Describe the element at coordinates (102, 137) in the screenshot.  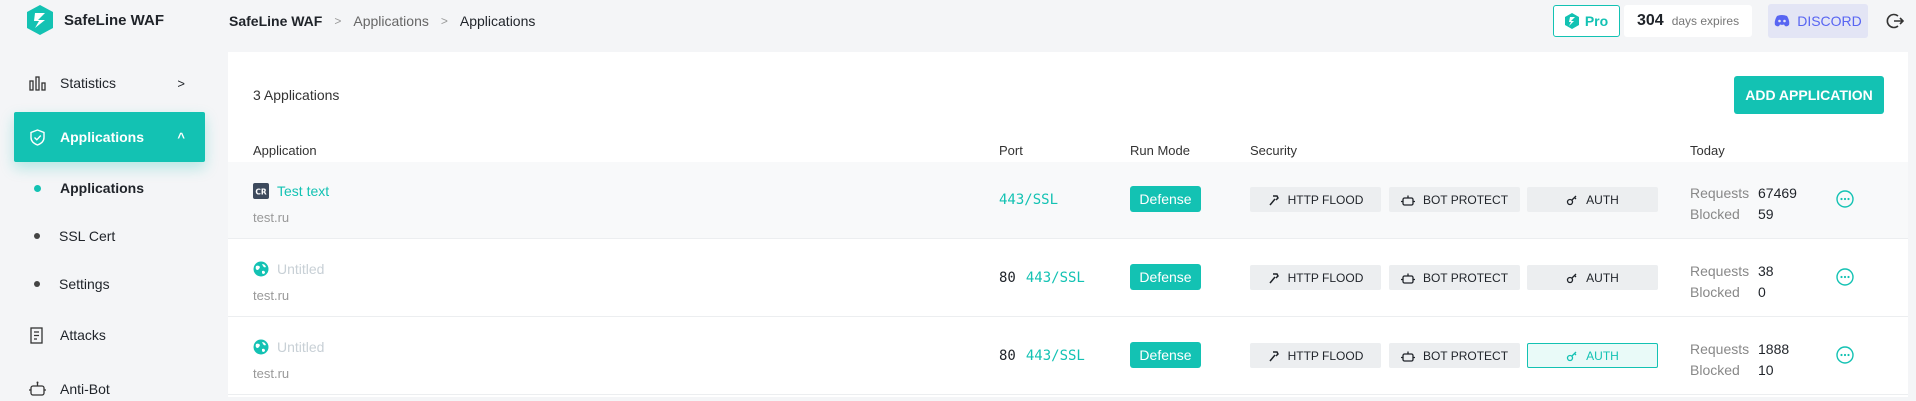
I see `sidebar-item-label: Applications` at that location.